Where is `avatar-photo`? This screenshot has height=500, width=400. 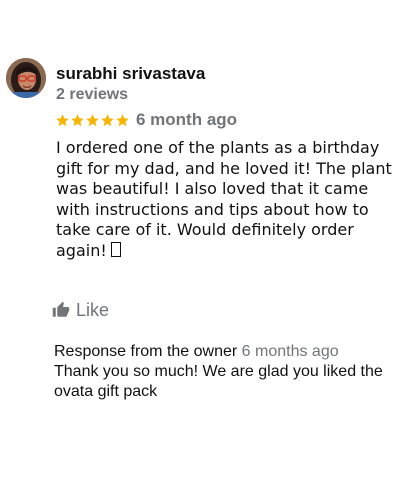
avatar-photo is located at coordinates (26, 78).